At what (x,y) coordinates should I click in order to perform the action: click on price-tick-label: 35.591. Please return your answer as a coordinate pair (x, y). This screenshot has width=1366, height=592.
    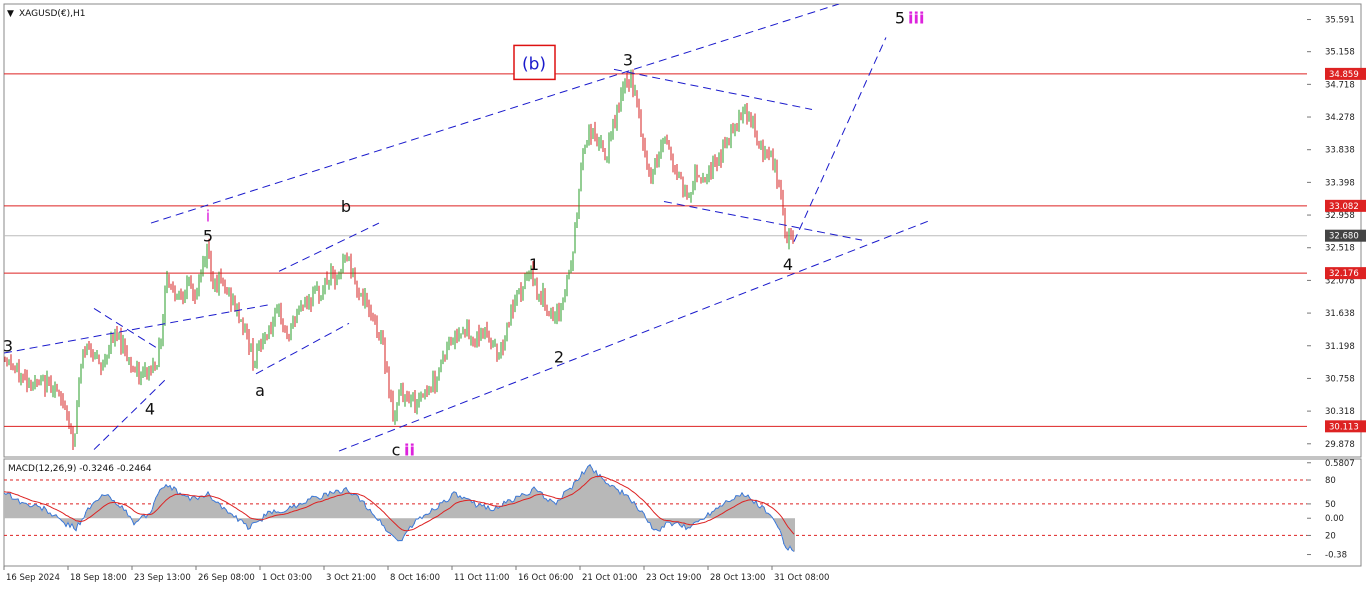
    Looking at the image, I should click on (1340, 21).